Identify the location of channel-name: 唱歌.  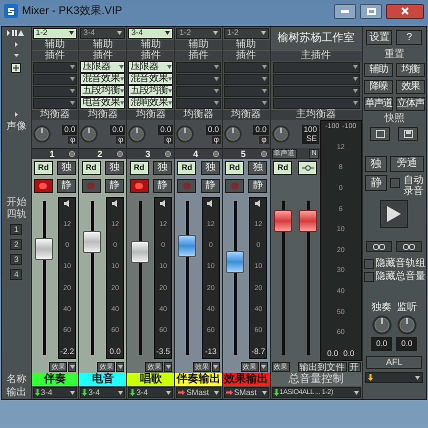
(150, 379).